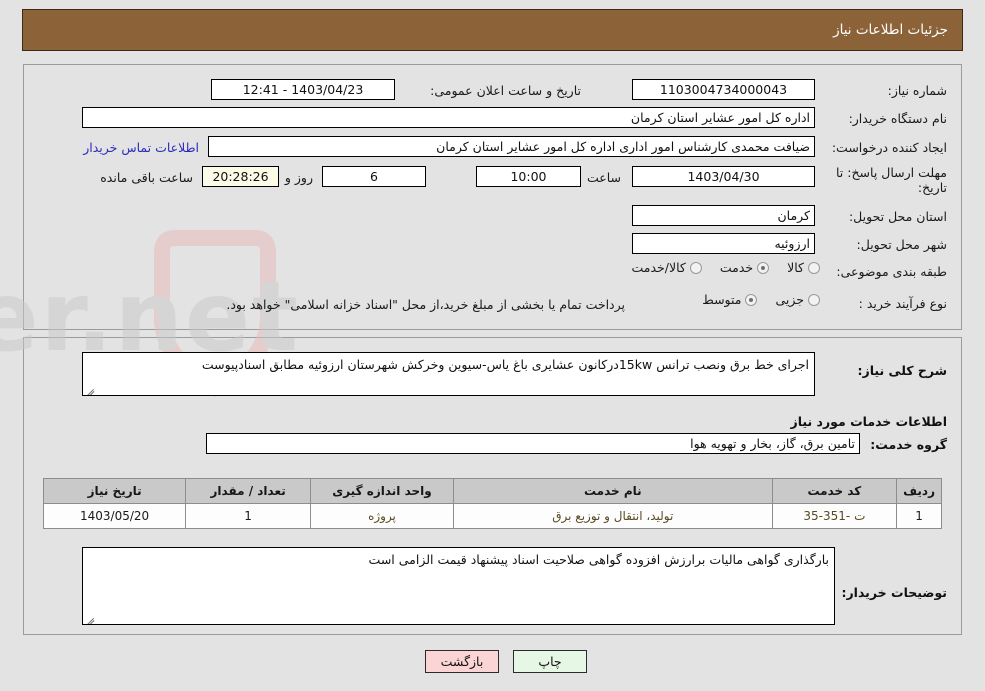 This screenshot has width=985, height=691. I want to click on deadline-time-label: ساعت, so click(603, 177).